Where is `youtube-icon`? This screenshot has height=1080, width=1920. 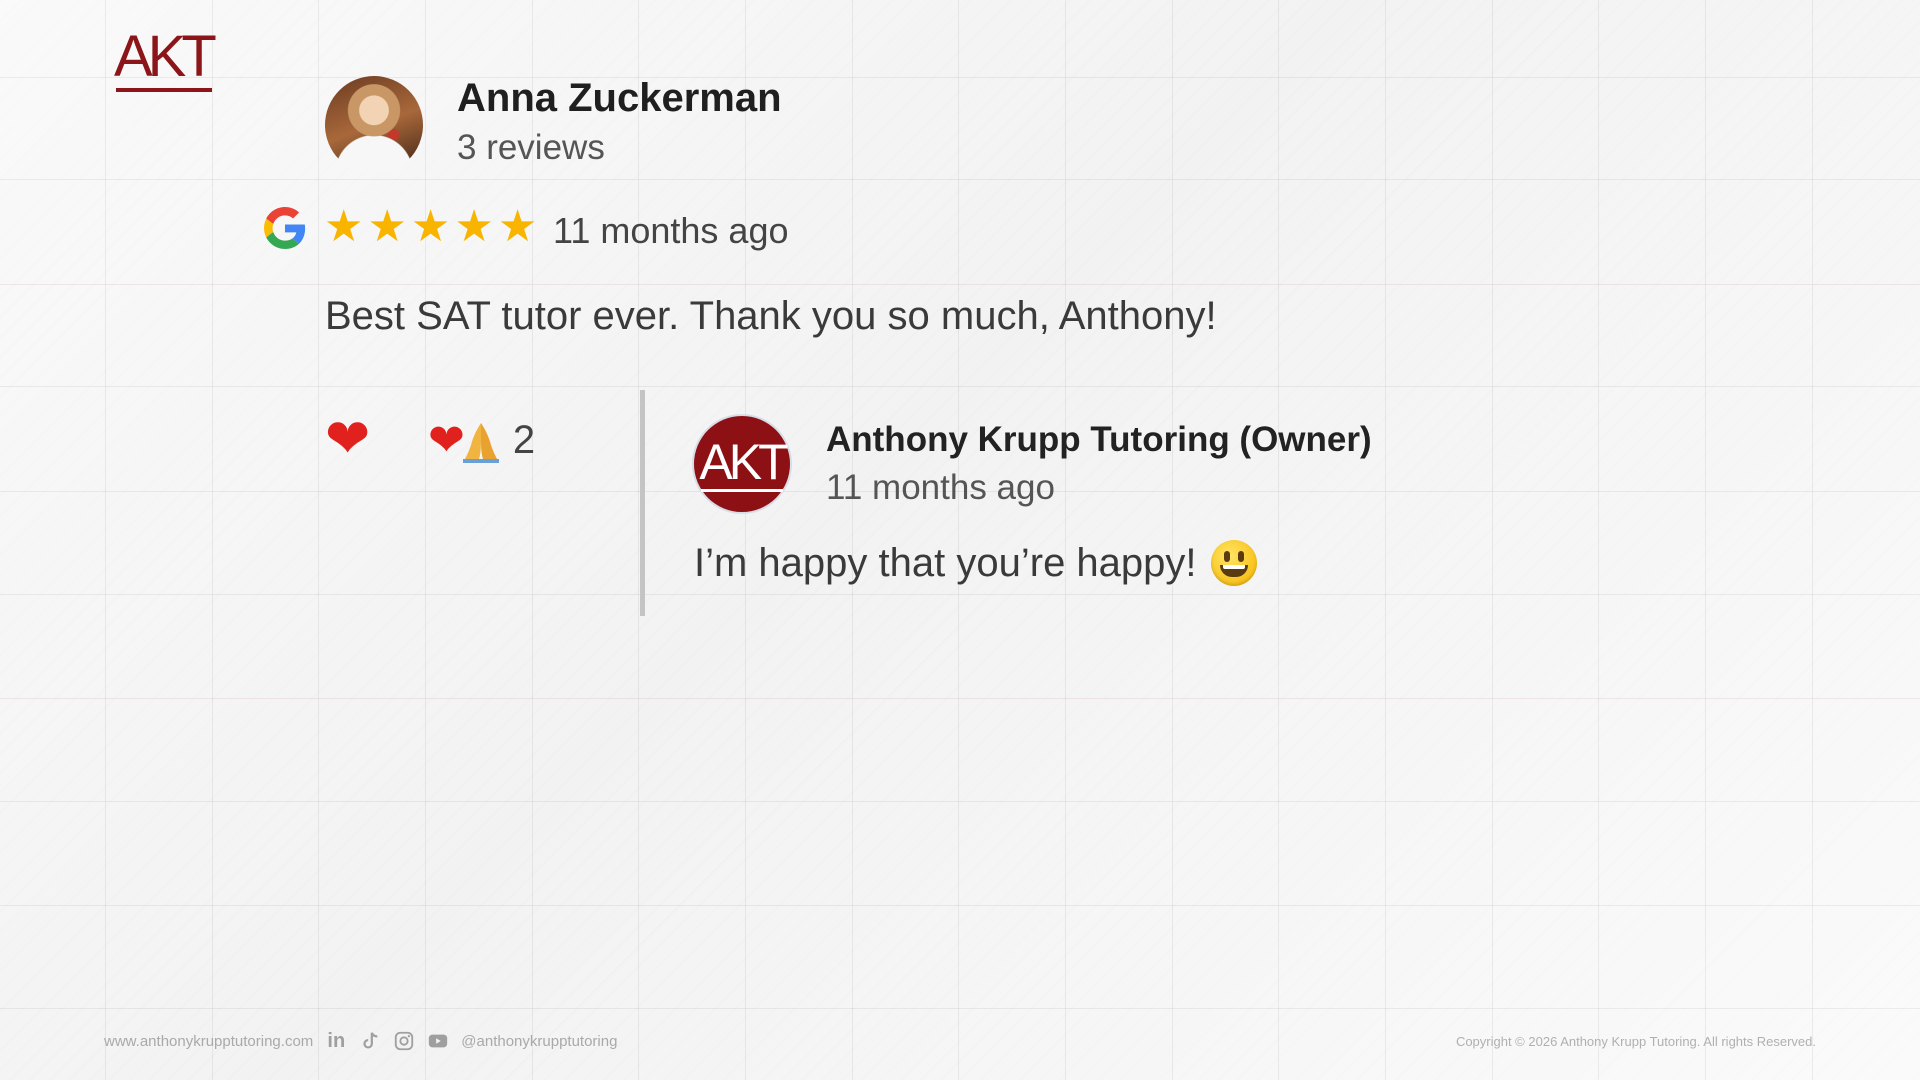 youtube-icon is located at coordinates (438, 1041).